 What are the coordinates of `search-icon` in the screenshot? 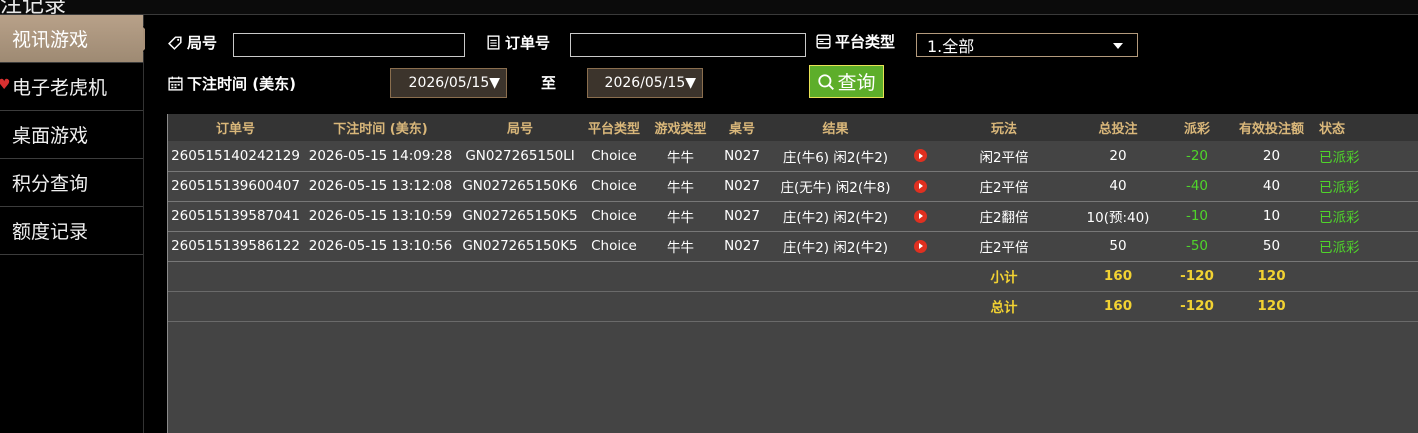 It's located at (826, 81).